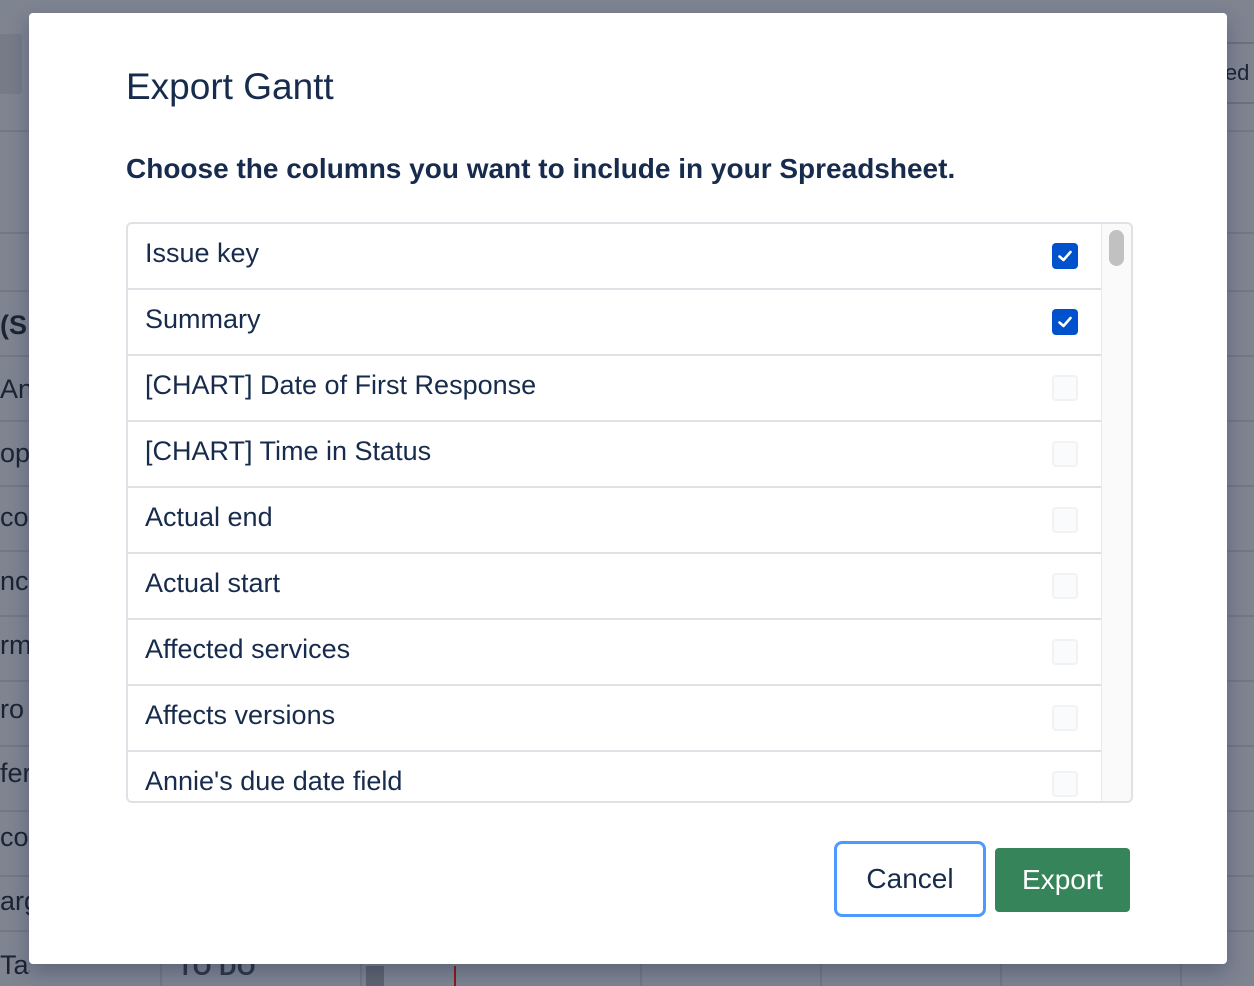 The height and width of the screenshot is (986, 1254). Describe the element at coordinates (341, 384) in the screenshot. I see `column-option-label: [CHART] Date of First Response` at that location.